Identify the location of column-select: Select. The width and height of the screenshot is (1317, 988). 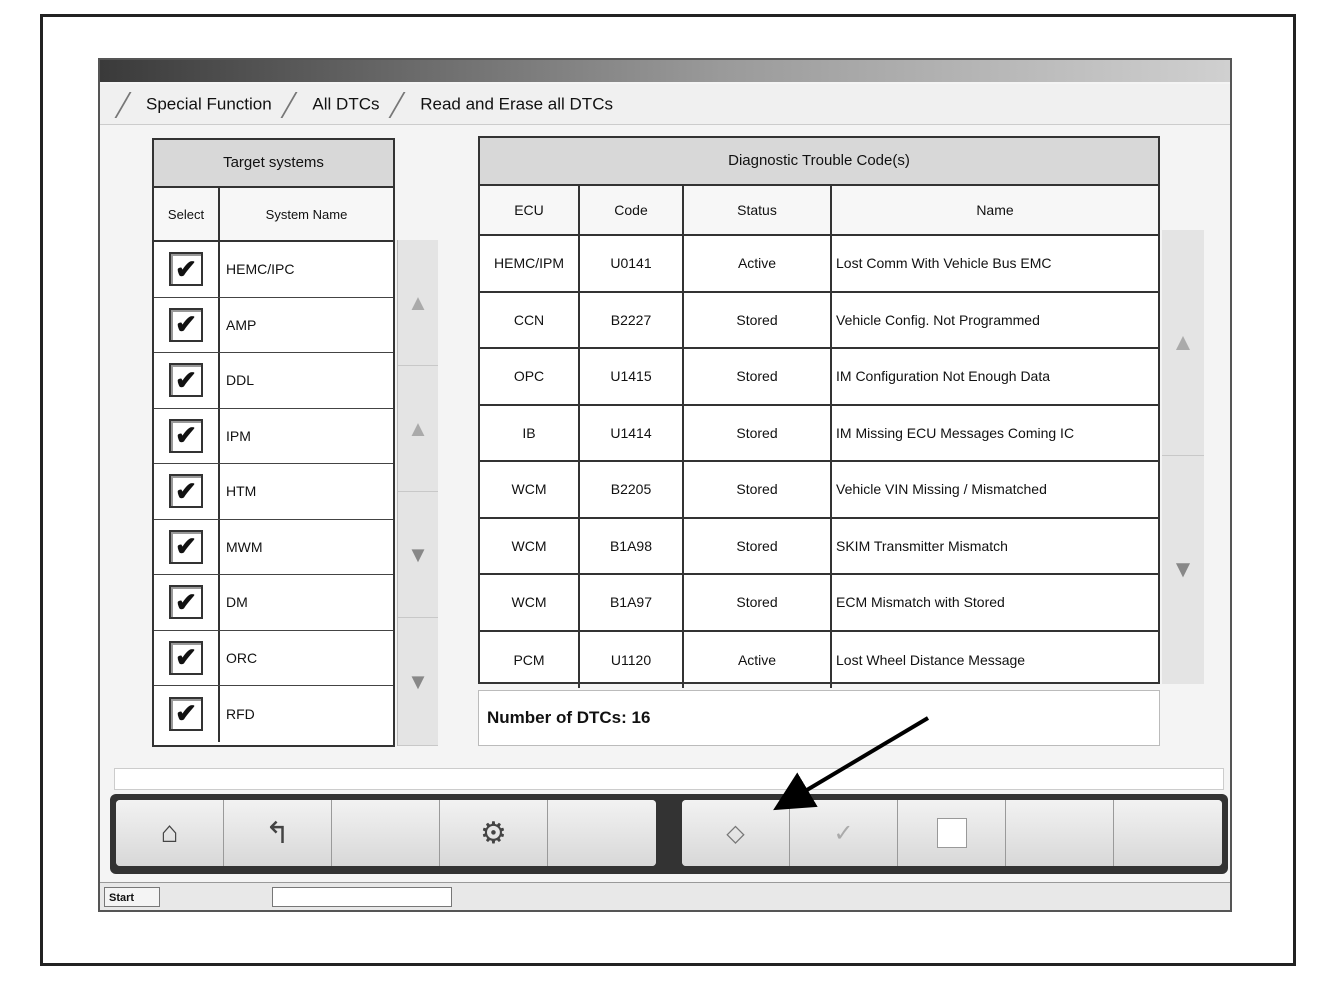
(187, 214).